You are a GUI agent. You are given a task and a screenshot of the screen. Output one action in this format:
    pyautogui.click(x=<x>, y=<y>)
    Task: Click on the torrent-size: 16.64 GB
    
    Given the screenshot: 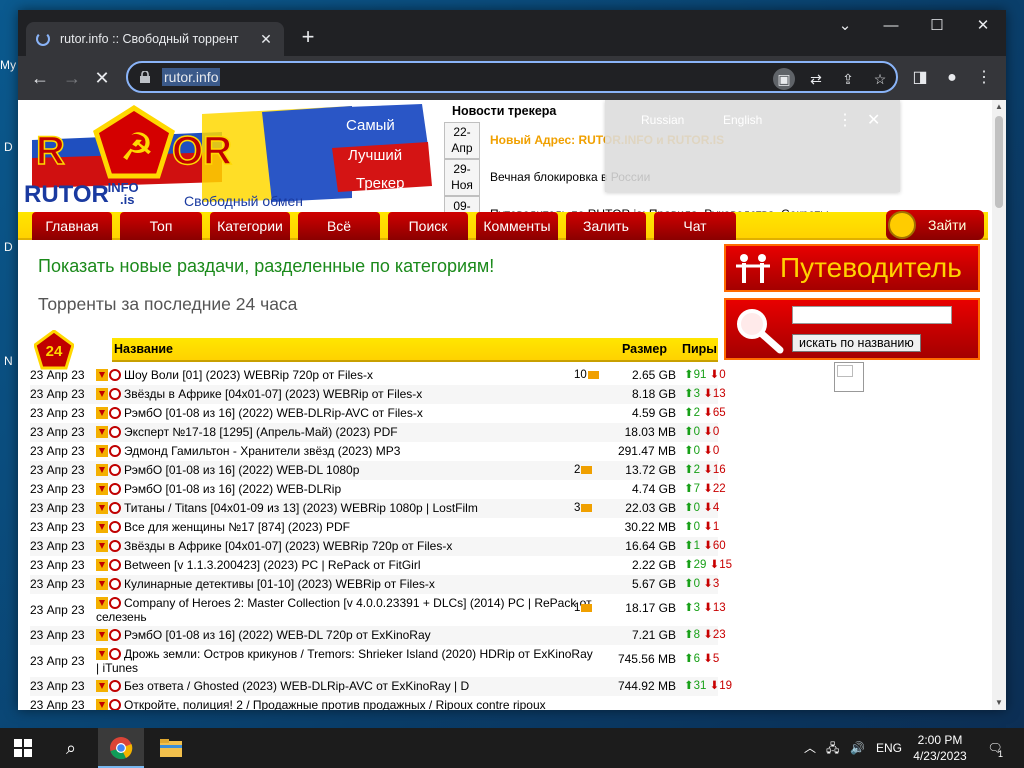 What is the action you would take?
    pyautogui.click(x=650, y=546)
    